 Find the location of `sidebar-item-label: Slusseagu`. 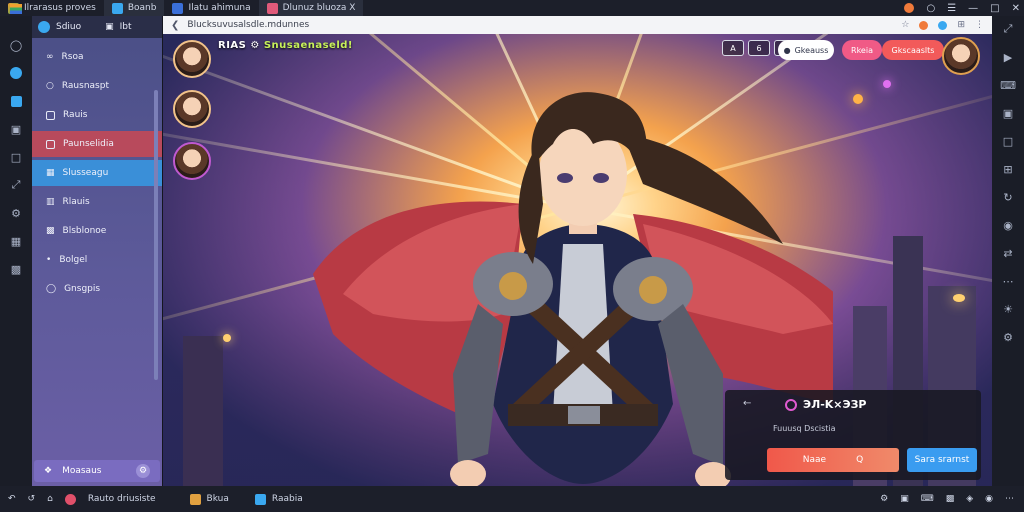

sidebar-item-label: Slusseagu is located at coordinates (85, 173).